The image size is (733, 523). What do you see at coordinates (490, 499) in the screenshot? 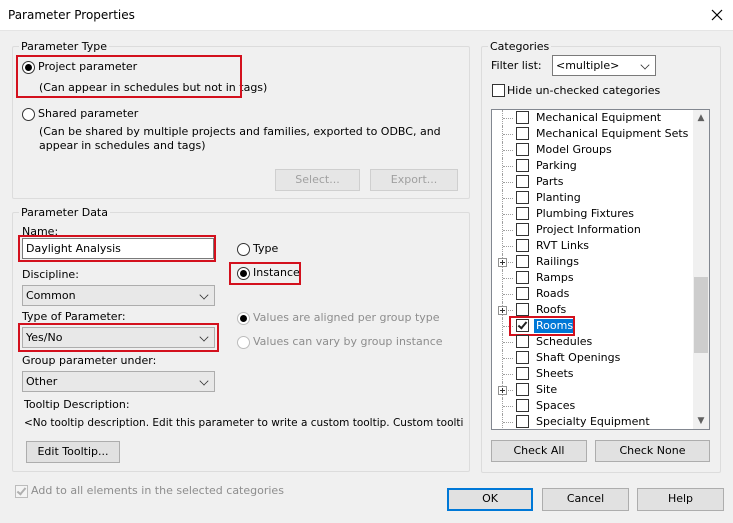
I see `ok-button: OK` at bounding box center [490, 499].